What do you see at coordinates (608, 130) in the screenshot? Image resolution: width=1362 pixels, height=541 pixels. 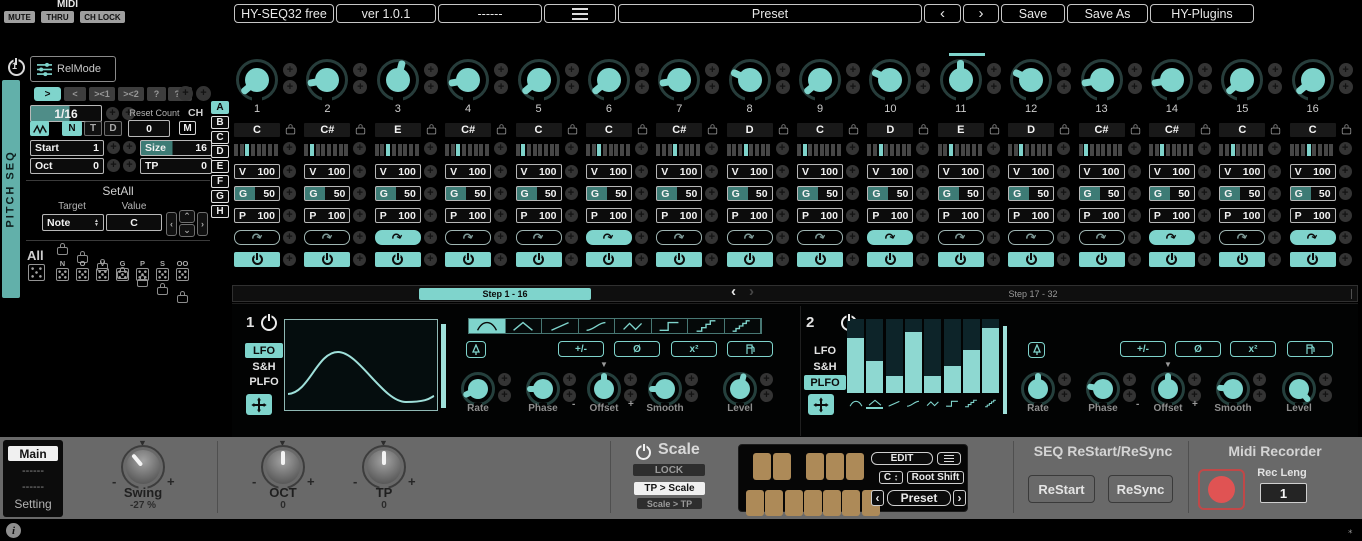 I see `note-name-field: C` at bounding box center [608, 130].